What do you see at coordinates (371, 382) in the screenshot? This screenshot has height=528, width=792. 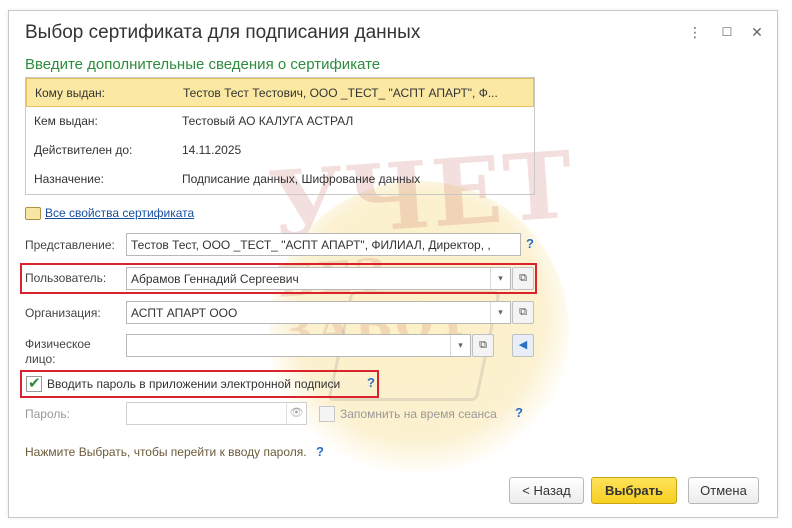 I see `enter-password-help-icon: ?` at bounding box center [371, 382].